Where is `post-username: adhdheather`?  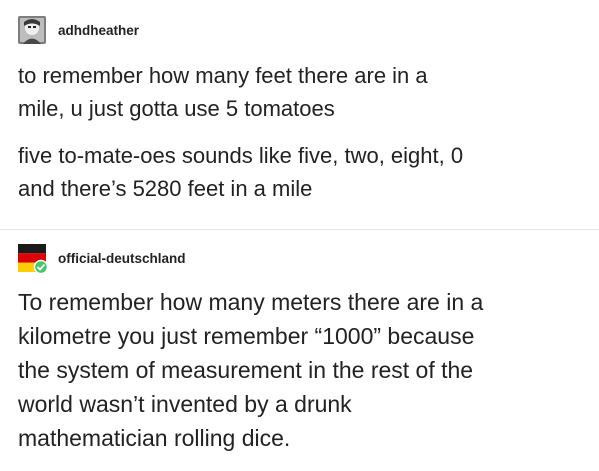 post-username: adhdheather is located at coordinates (98, 30).